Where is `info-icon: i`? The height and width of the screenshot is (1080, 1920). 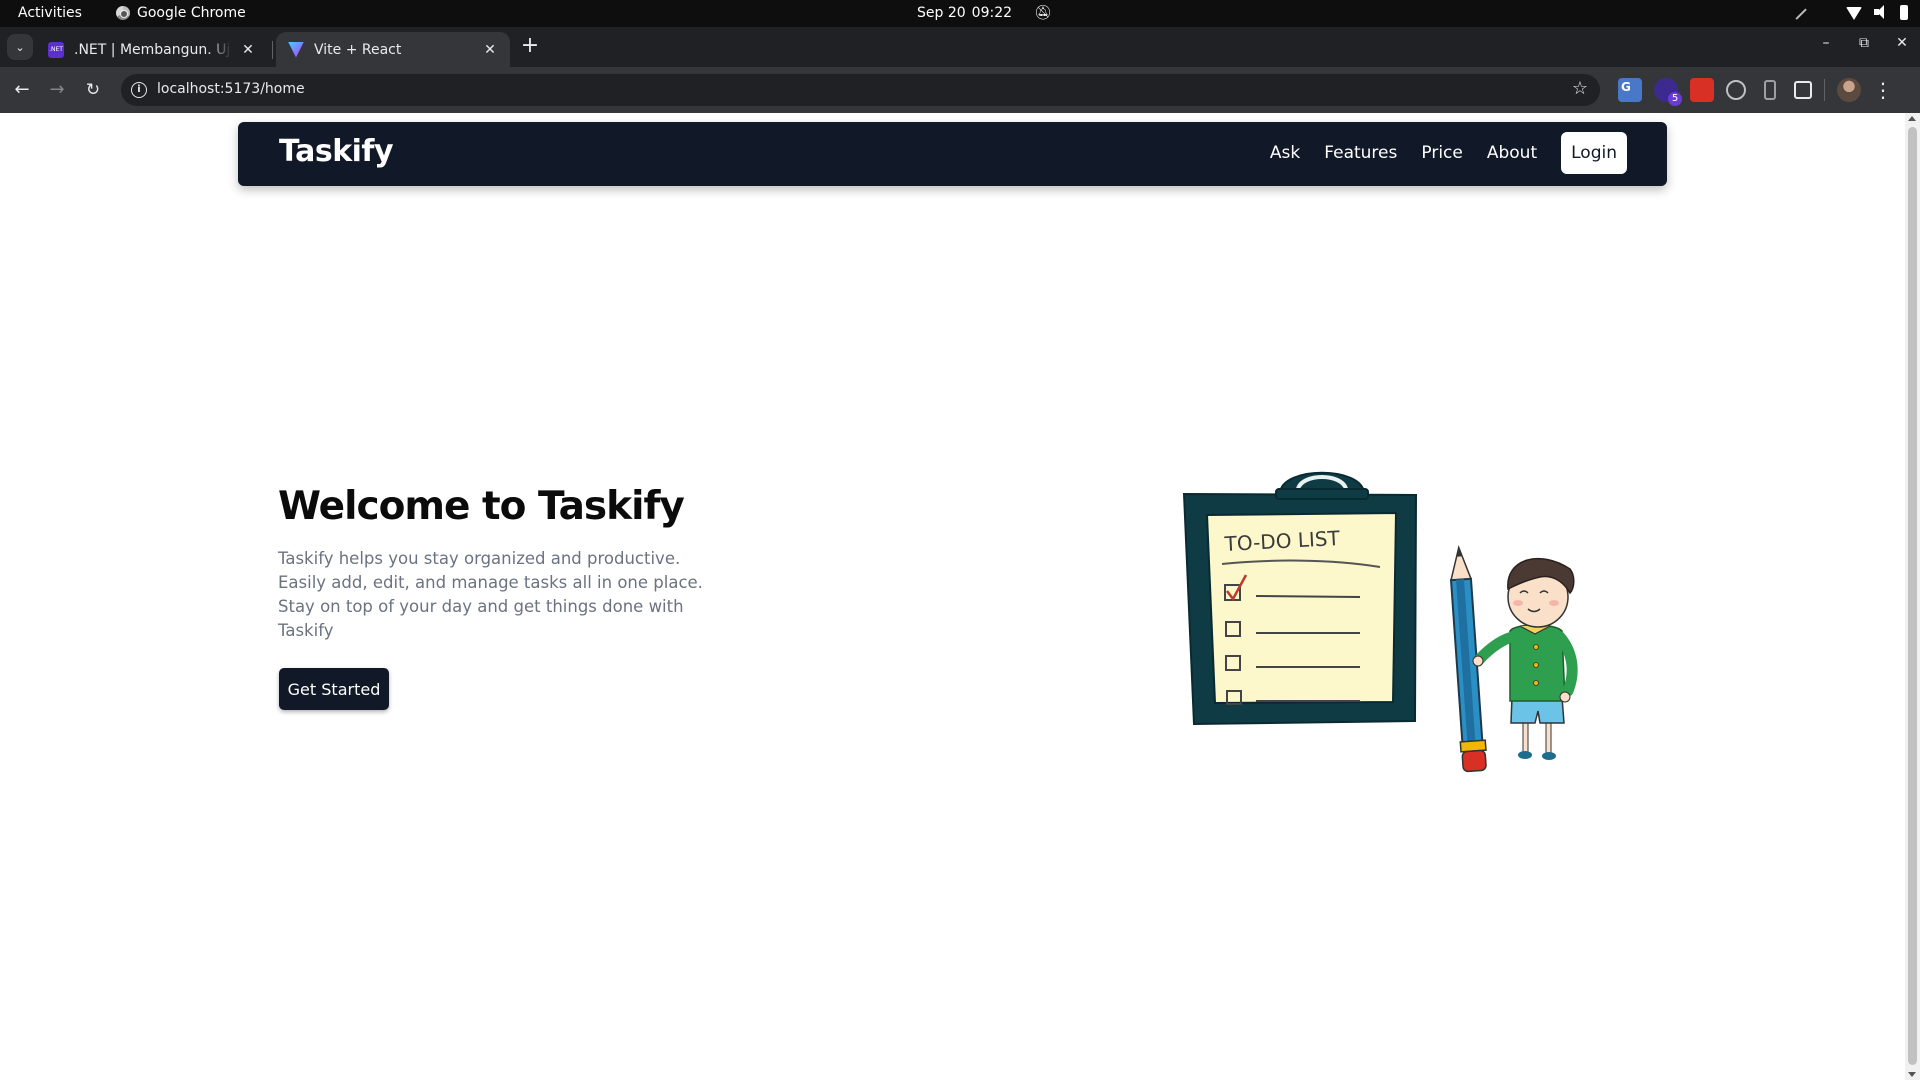 info-icon: i is located at coordinates (139, 90).